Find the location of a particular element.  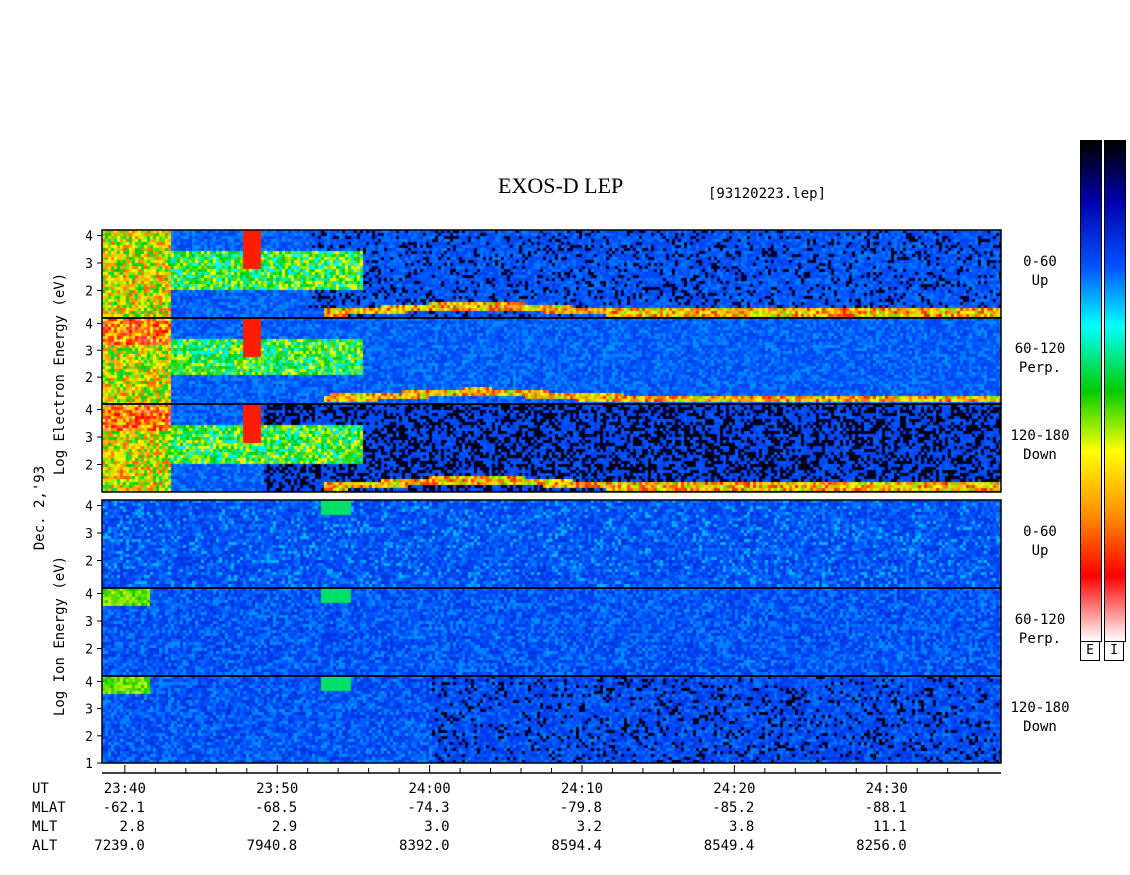

ephemeris-mlt-value: 3.2 is located at coordinates (589, 827).